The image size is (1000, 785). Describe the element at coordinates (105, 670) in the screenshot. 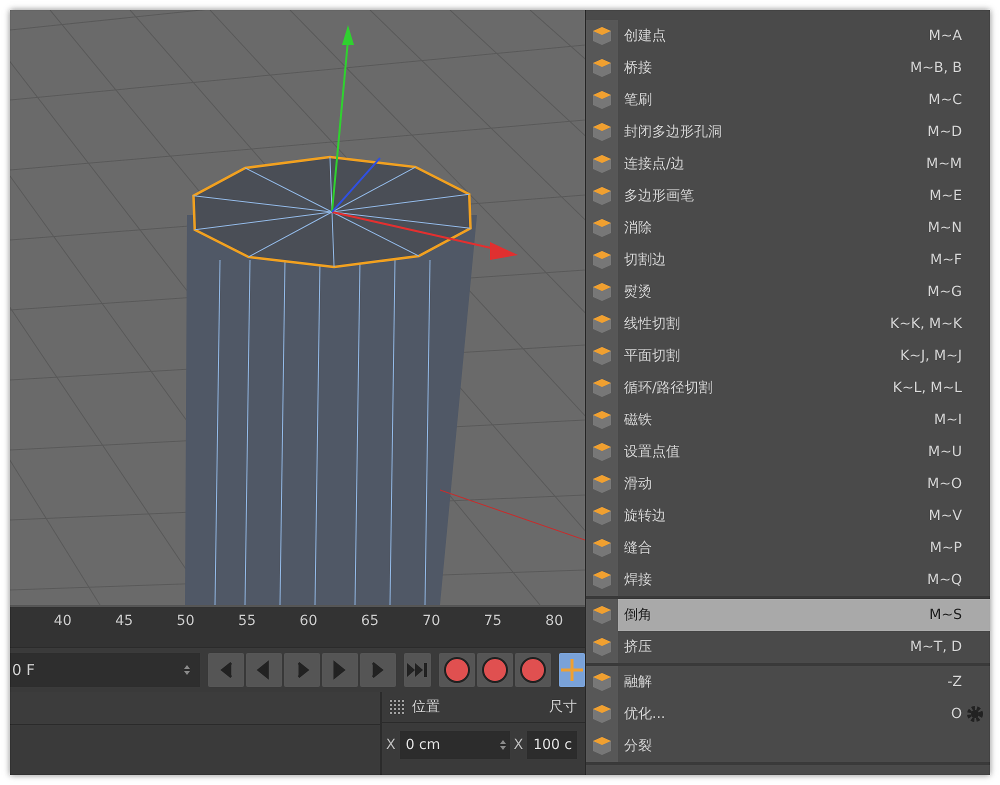

I see `frame-field: 0 F` at that location.